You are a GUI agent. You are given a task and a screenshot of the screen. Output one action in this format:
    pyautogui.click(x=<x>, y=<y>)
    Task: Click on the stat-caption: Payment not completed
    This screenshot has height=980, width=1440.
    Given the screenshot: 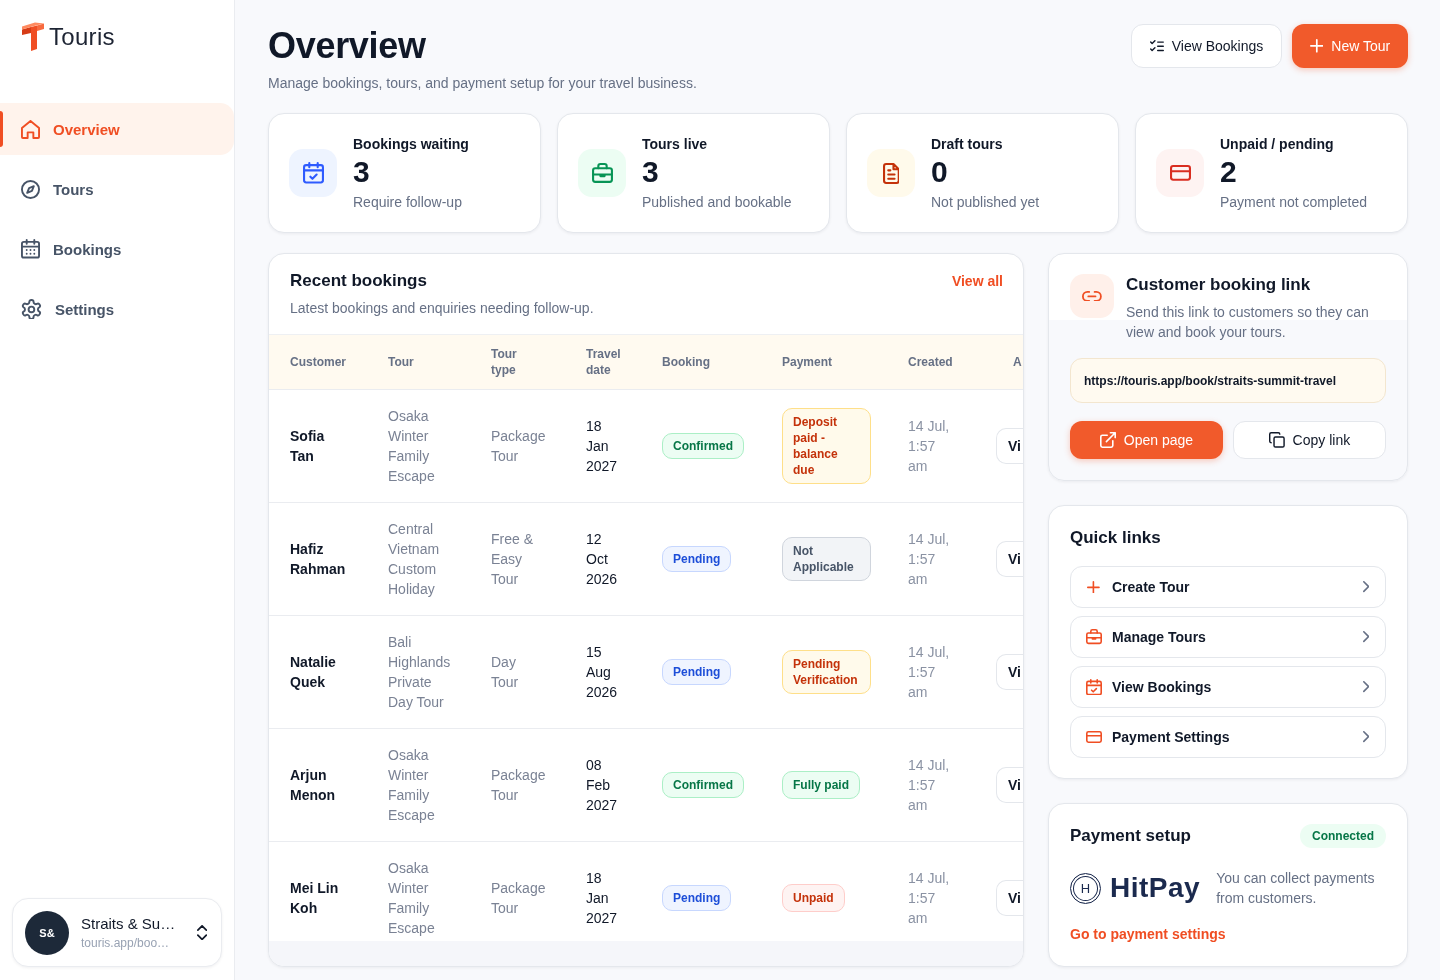 What is the action you would take?
    pyautogui.click(x=1294, y=202)
    